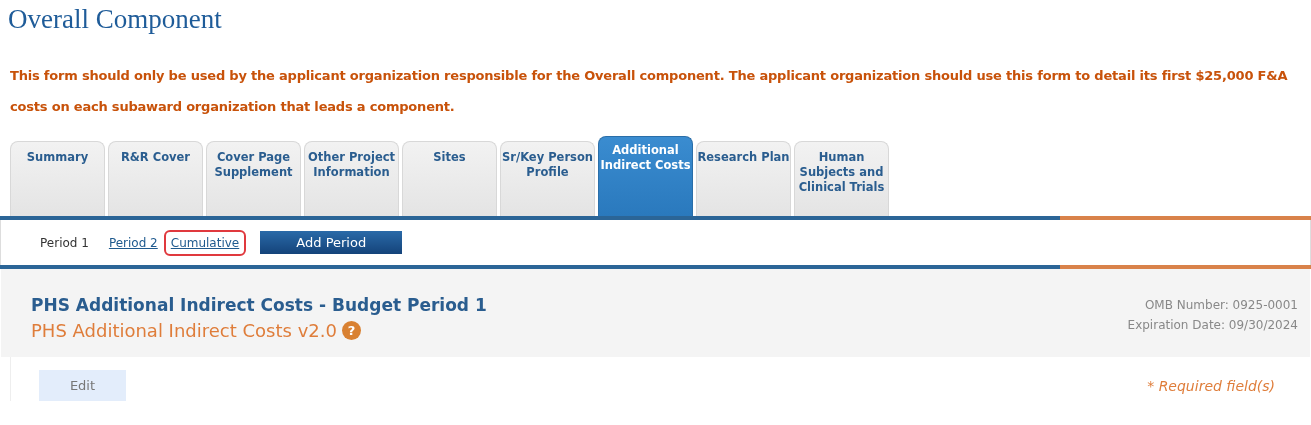 This screenshot has width=1311, height=425. Describe the element at coordinates (743, 178) in the screenshot. I see `tab: Research Plan` at that location.